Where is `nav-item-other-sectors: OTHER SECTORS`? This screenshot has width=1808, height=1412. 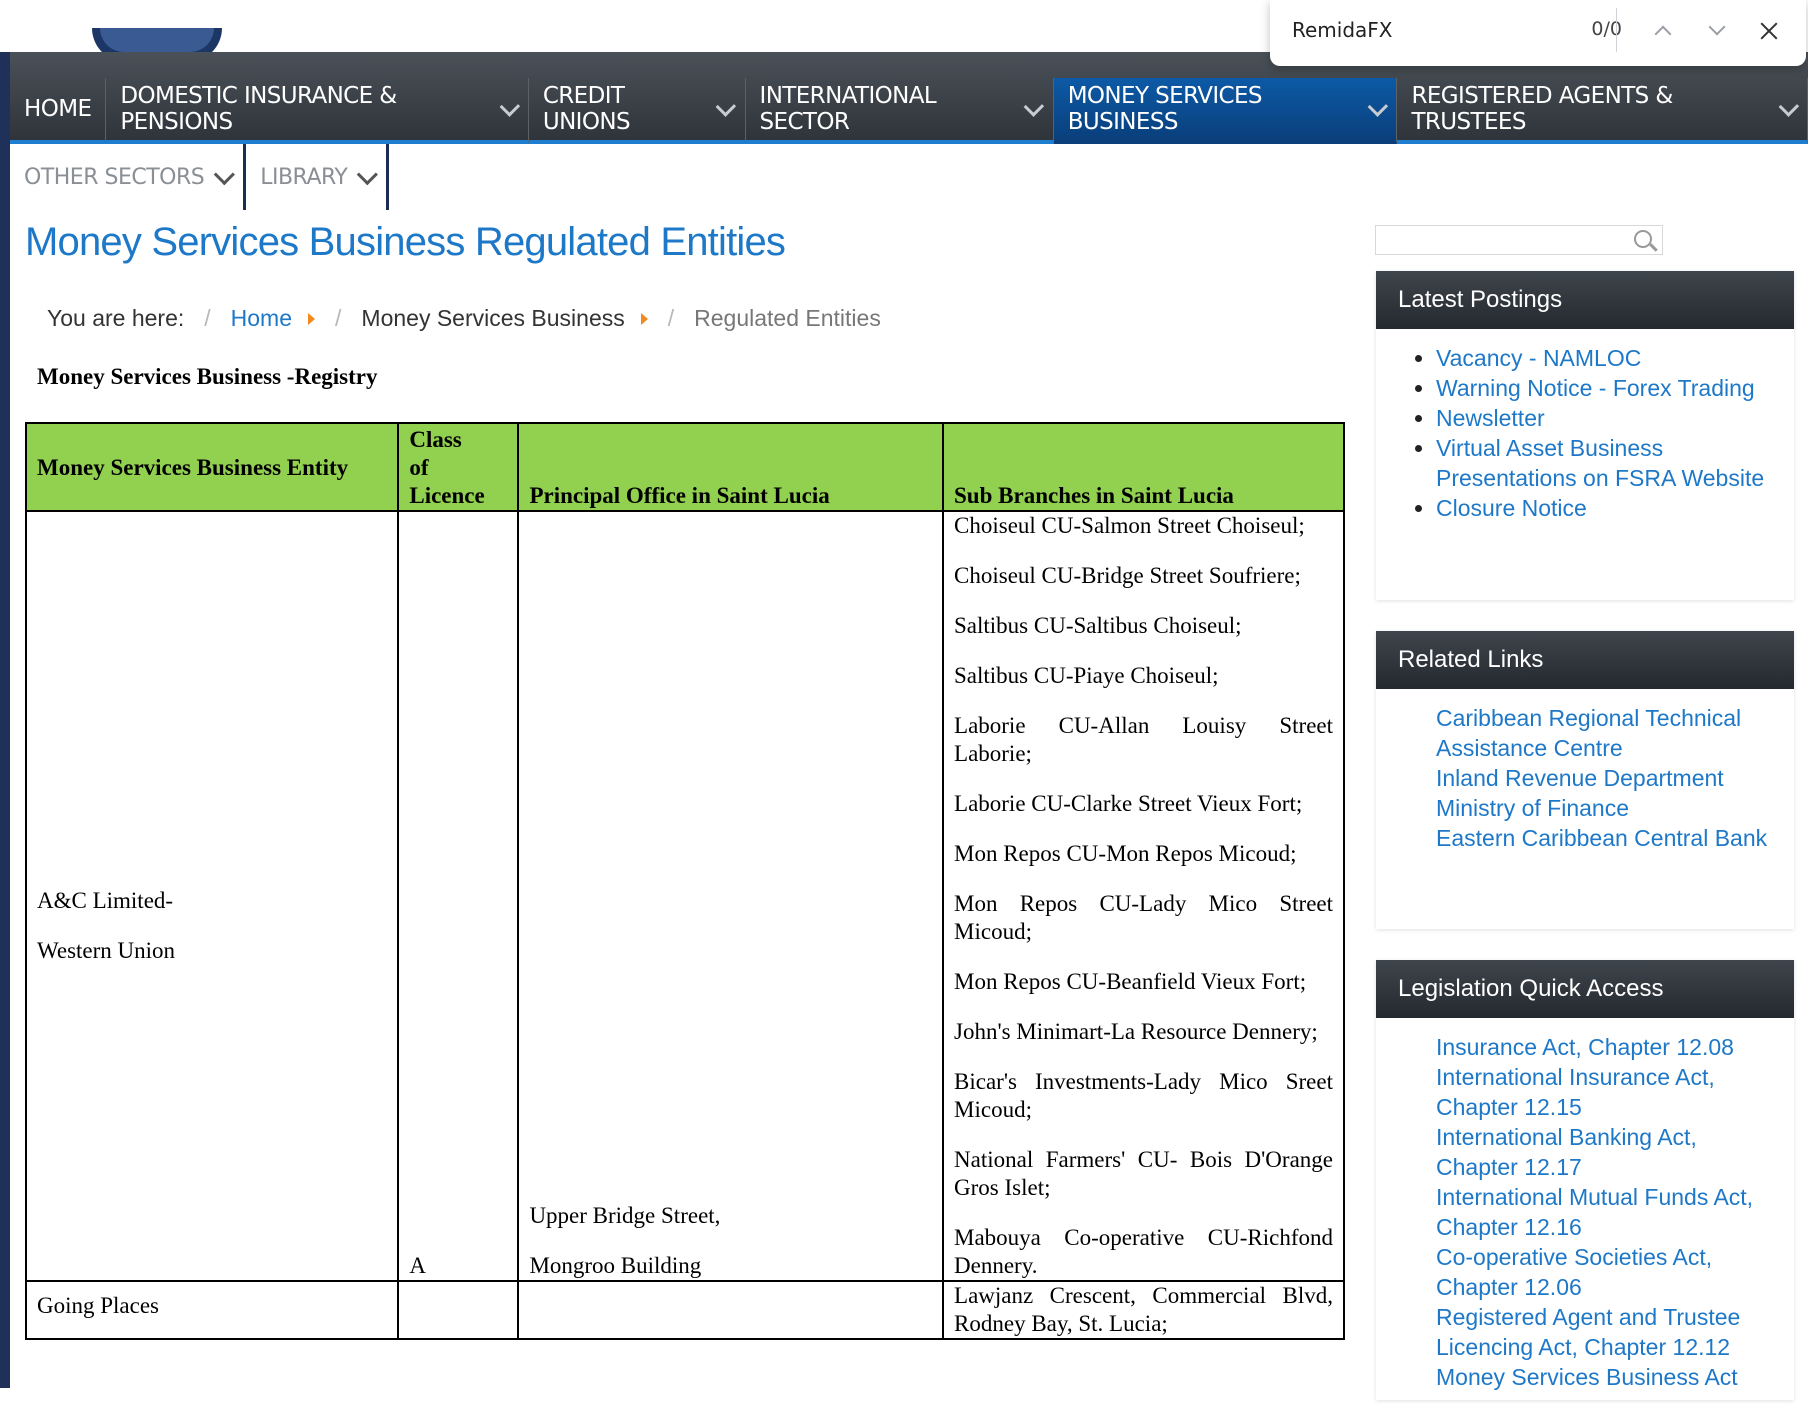
nav-item-other-sectors: OTHER SECTORS is located at coordinates (128, 177).